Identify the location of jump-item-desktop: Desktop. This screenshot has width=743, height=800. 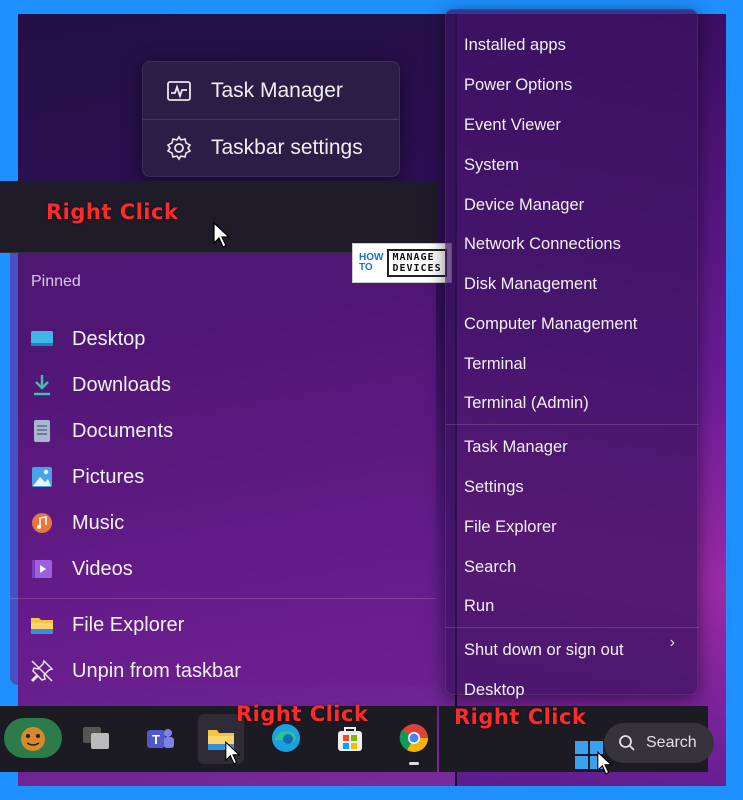
(87, 339).